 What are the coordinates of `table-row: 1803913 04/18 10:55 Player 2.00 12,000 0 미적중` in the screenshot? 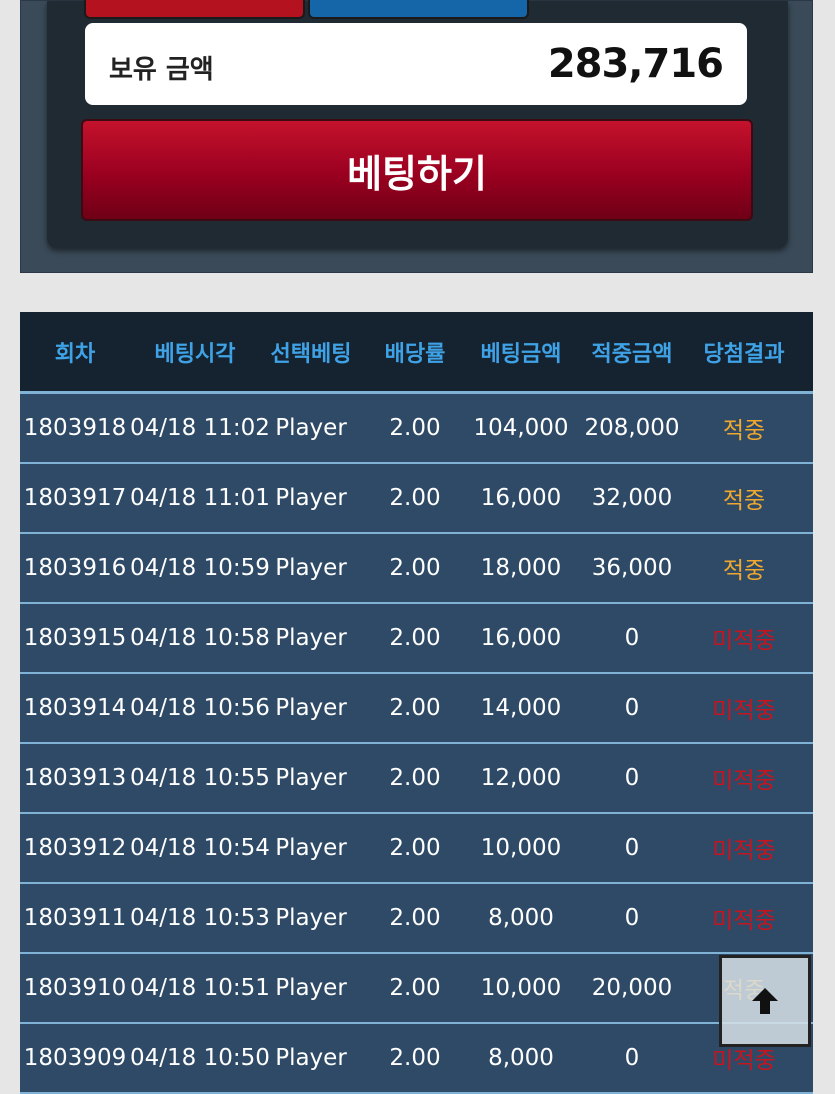 It's located at (416, 779).